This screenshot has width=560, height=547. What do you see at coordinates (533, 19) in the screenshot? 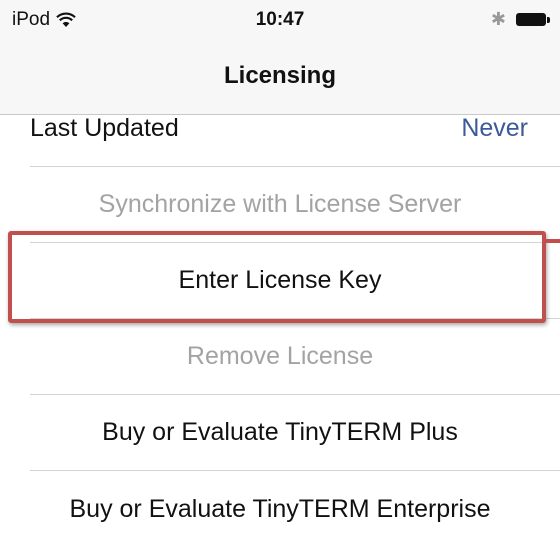
I see `battery-icon` at bounding box center [533, 19].